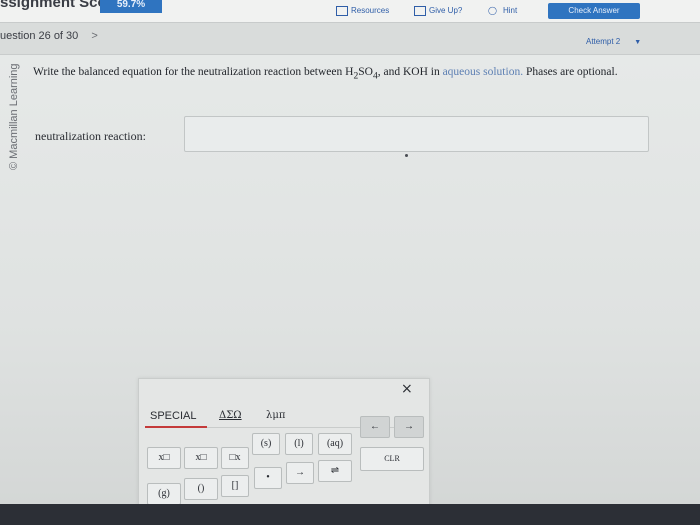 This screenshot has height=525, width=700. Describe the element at coordinates (201, 489) in the screenshot. I see `parentheses-button: ()` at that location.